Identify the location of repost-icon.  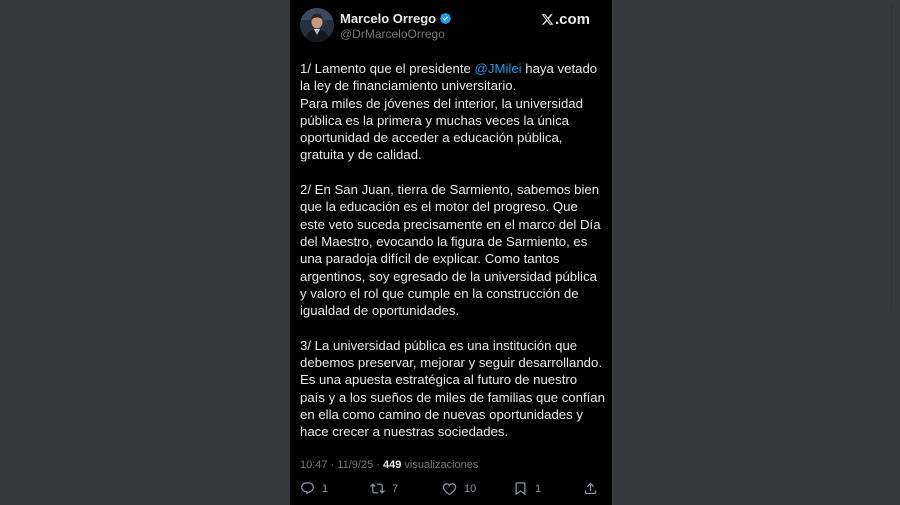
(377, 488).